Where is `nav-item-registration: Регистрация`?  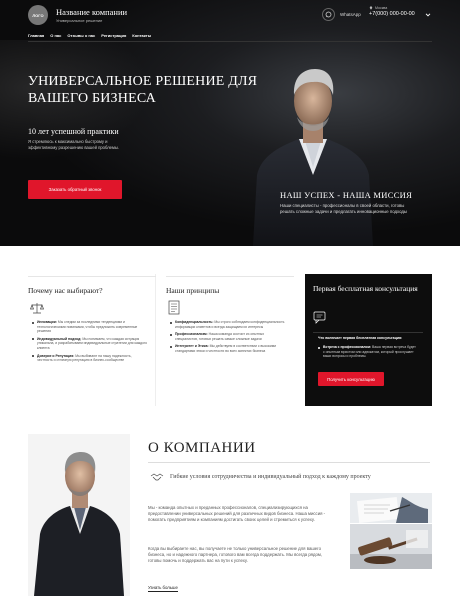
nav-item-registration: Регистрация is located at coordinates (113, 35).